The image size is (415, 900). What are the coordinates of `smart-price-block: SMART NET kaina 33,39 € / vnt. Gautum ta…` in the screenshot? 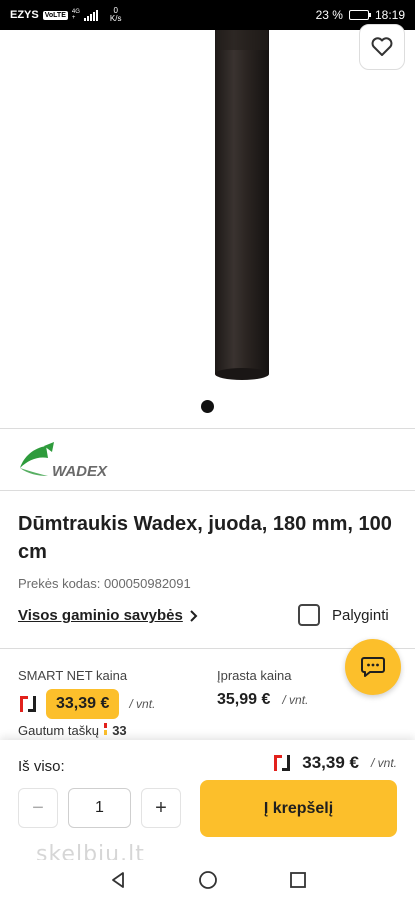 It's located at (86, 703).